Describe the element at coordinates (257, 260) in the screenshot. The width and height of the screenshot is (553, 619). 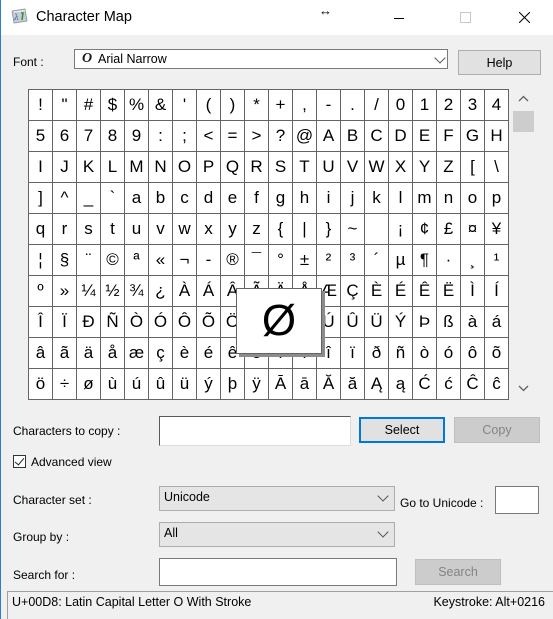
I see `character-cell: ¯` at that location.